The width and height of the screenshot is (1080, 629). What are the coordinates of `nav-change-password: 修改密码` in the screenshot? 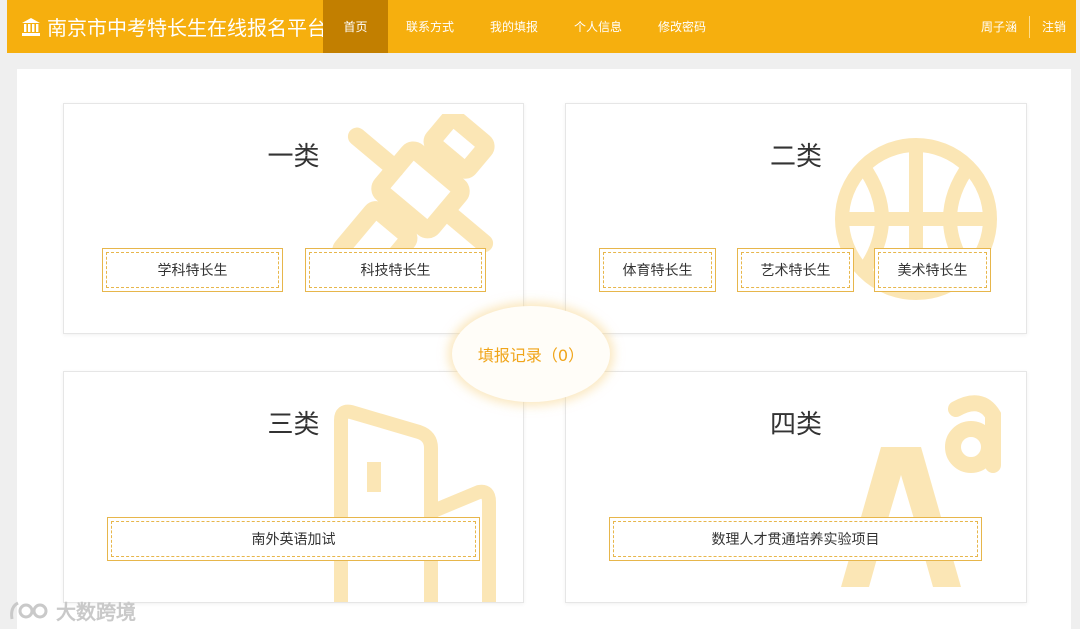 It's located at (682, 26).